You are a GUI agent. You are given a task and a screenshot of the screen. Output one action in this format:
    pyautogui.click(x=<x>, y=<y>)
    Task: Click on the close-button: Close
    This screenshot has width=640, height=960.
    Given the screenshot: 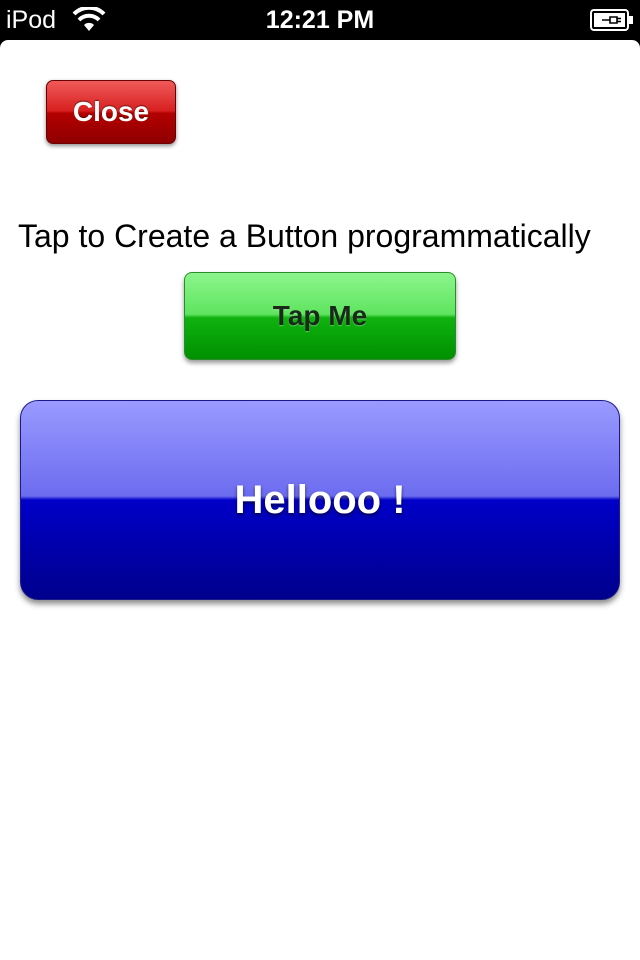 What is the action you would take?
    pyautogui.click(x=111, y=112)
    